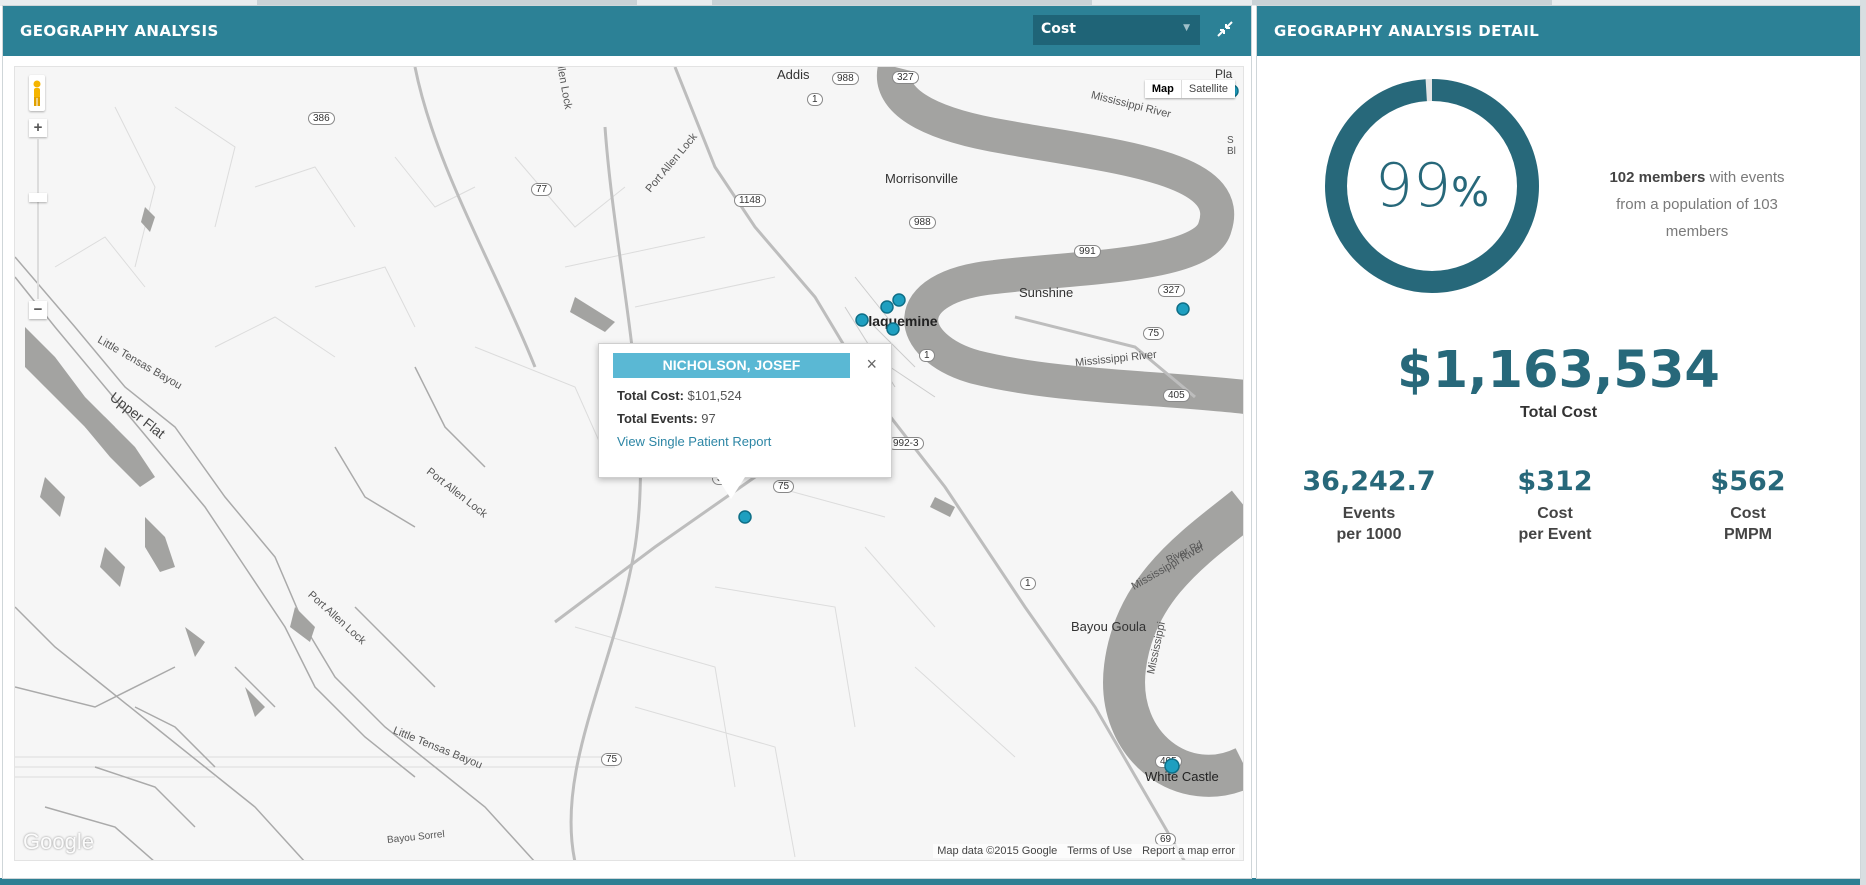 This screenshot has height=885, width=1866. I want to click on report-map-error-link: Report a map error, so click(1188, 851).